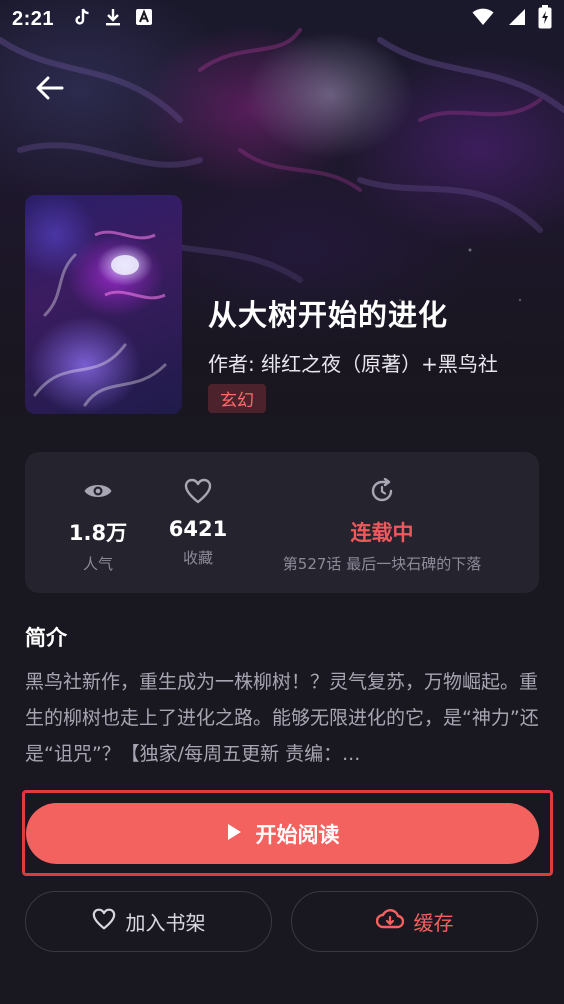  I want to click on signal-icon, so click(516, 19).